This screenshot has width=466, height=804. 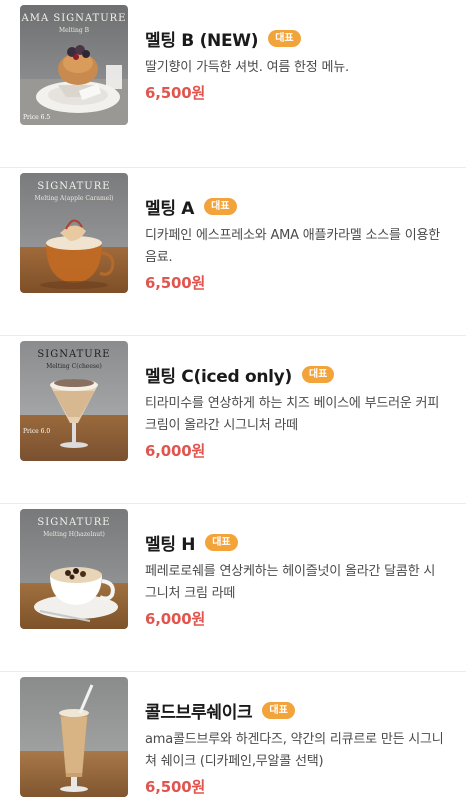 I want to click on menu-name: 멜팅 H, so click(x=170, y=544).